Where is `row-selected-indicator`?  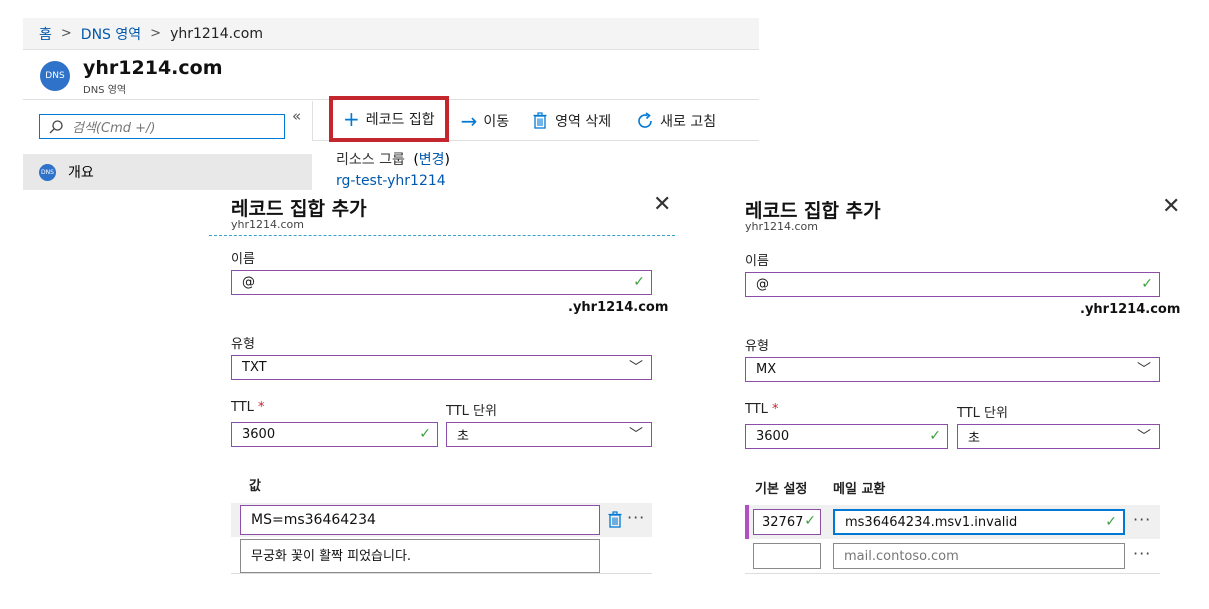 row-selected-indicator is located at coordinates (747, 522).